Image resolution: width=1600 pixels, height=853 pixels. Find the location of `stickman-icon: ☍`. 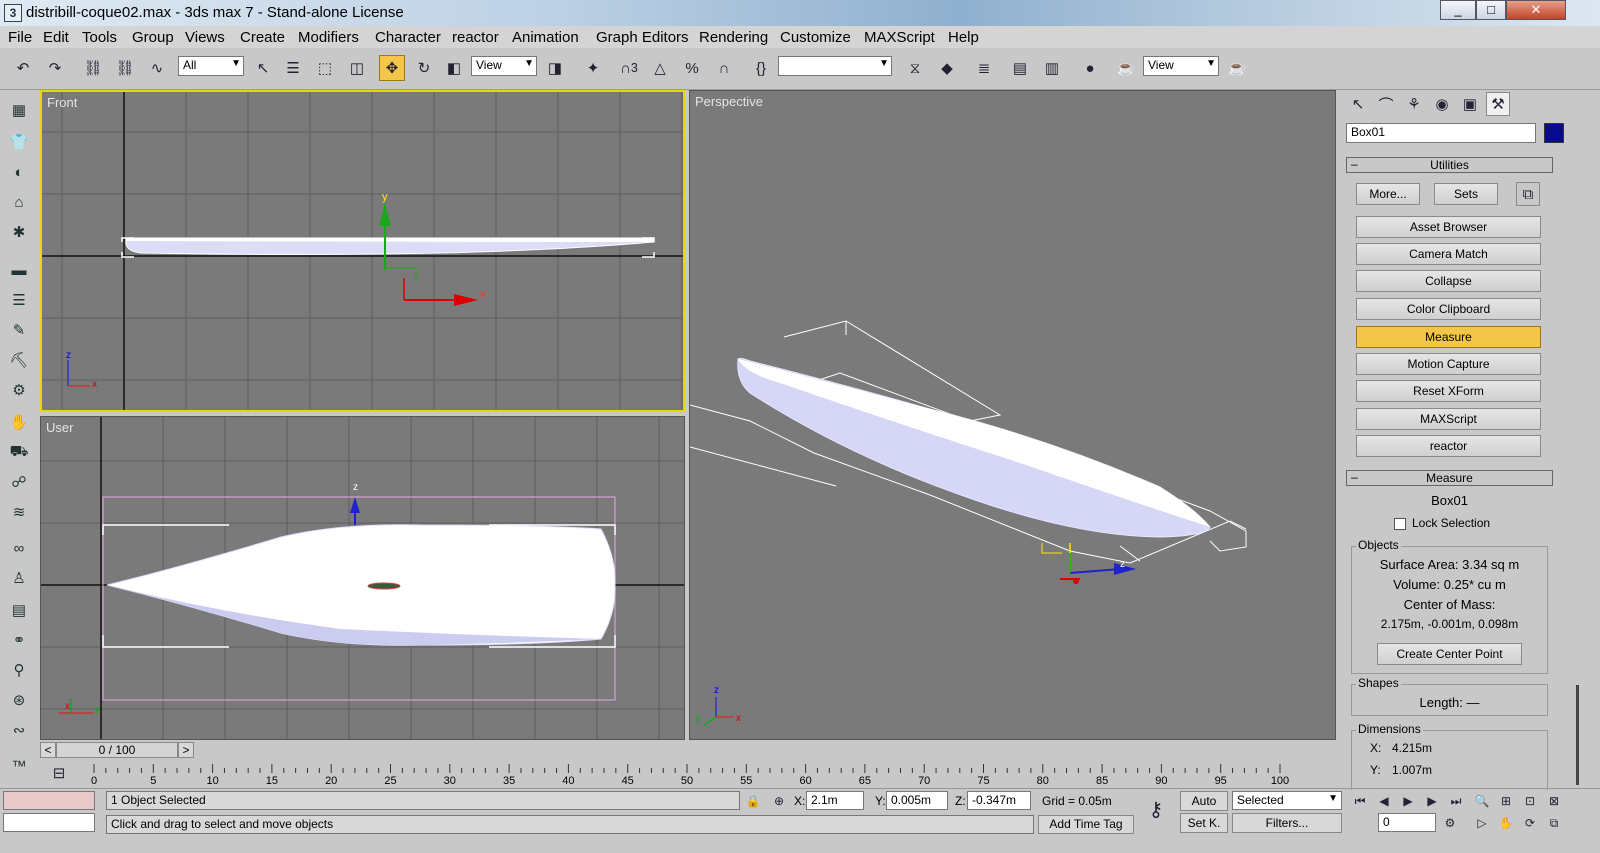

stickman-icon: ☍ is located at coordinates (19, 482).